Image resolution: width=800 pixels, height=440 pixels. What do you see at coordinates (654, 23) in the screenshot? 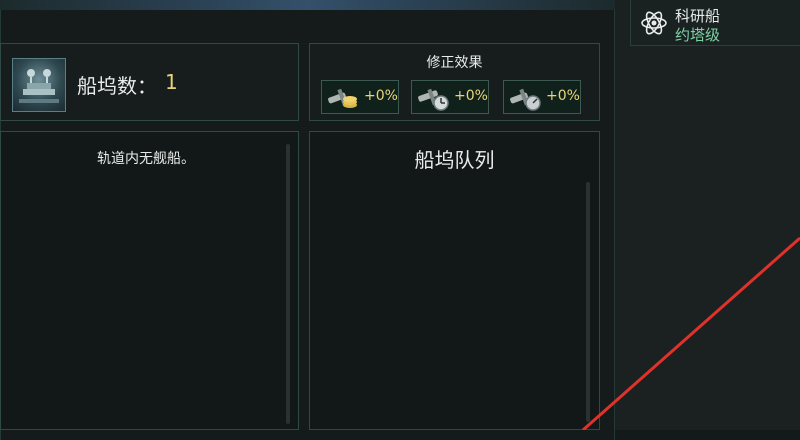
I see `atom-icon` at bounding box center [654, 23].